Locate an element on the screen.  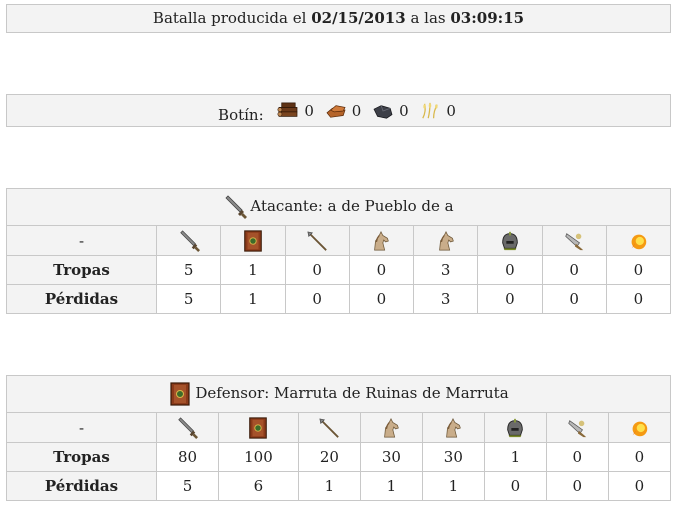
defender-losses-row: Pérdidas 5 6 1 1 1 0 0 0 is located at coordinates (339, 486).